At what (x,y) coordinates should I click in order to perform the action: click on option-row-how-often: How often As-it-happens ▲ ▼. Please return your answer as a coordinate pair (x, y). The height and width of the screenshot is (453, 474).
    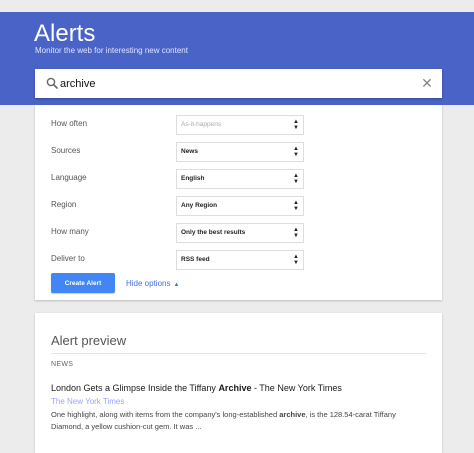
    Looking at the image, I should click on (241, 125).